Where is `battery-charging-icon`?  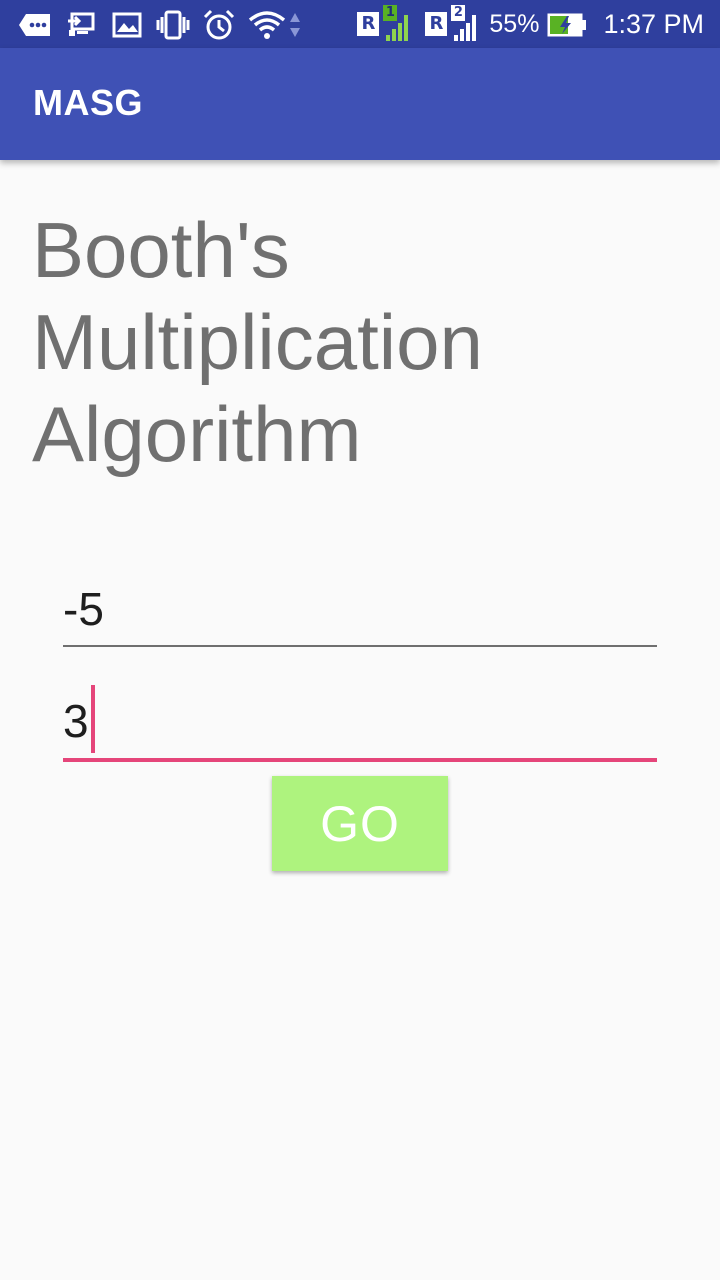
battery-charging-icon is located at coordinates (567, 25).